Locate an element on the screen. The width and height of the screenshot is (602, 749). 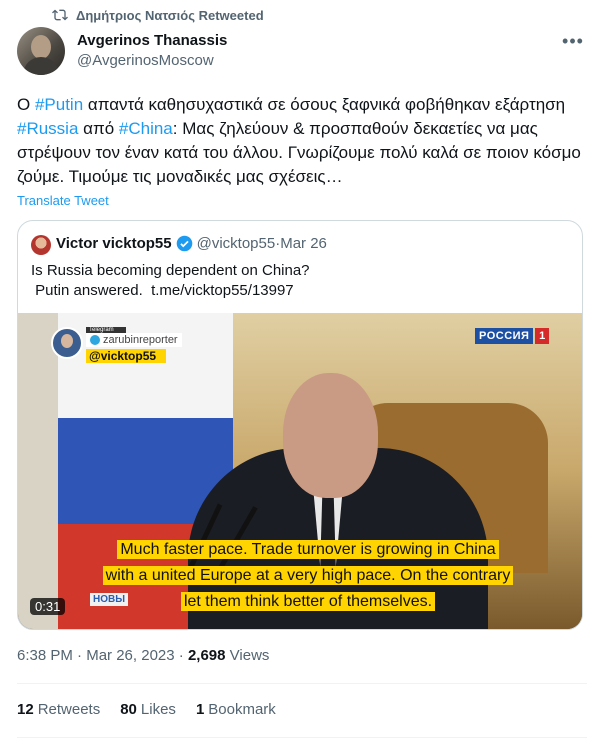
quoted-author-handle: @vicktop55 is located at coordinates (236, 243).